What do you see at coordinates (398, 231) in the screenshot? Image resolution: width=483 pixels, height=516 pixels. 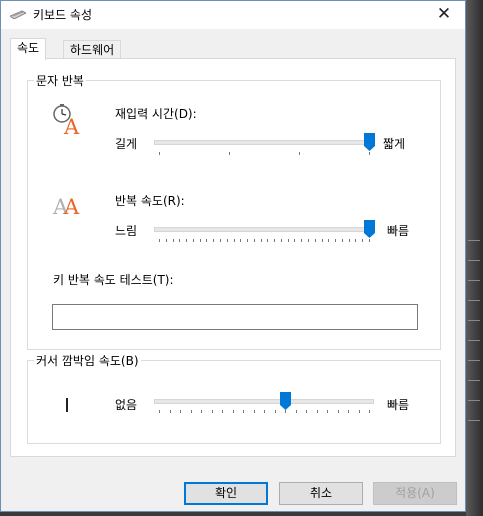 I see `rate-max-label: 빠름` at bounding box center [398, 231].